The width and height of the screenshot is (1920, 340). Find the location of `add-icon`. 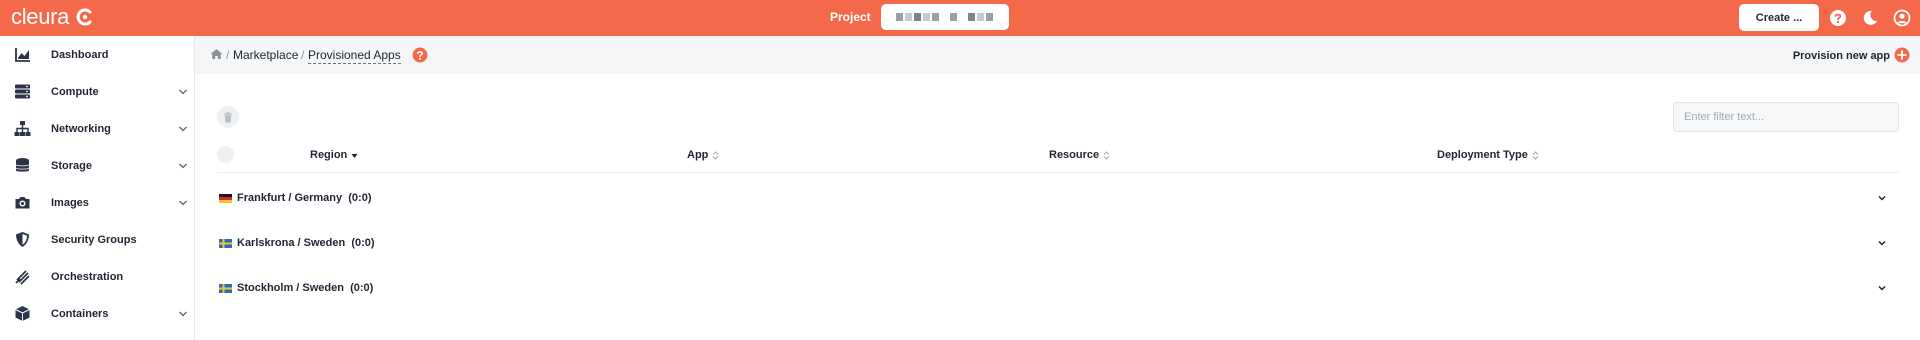

add-icon is located at coordinates (1902, 55).